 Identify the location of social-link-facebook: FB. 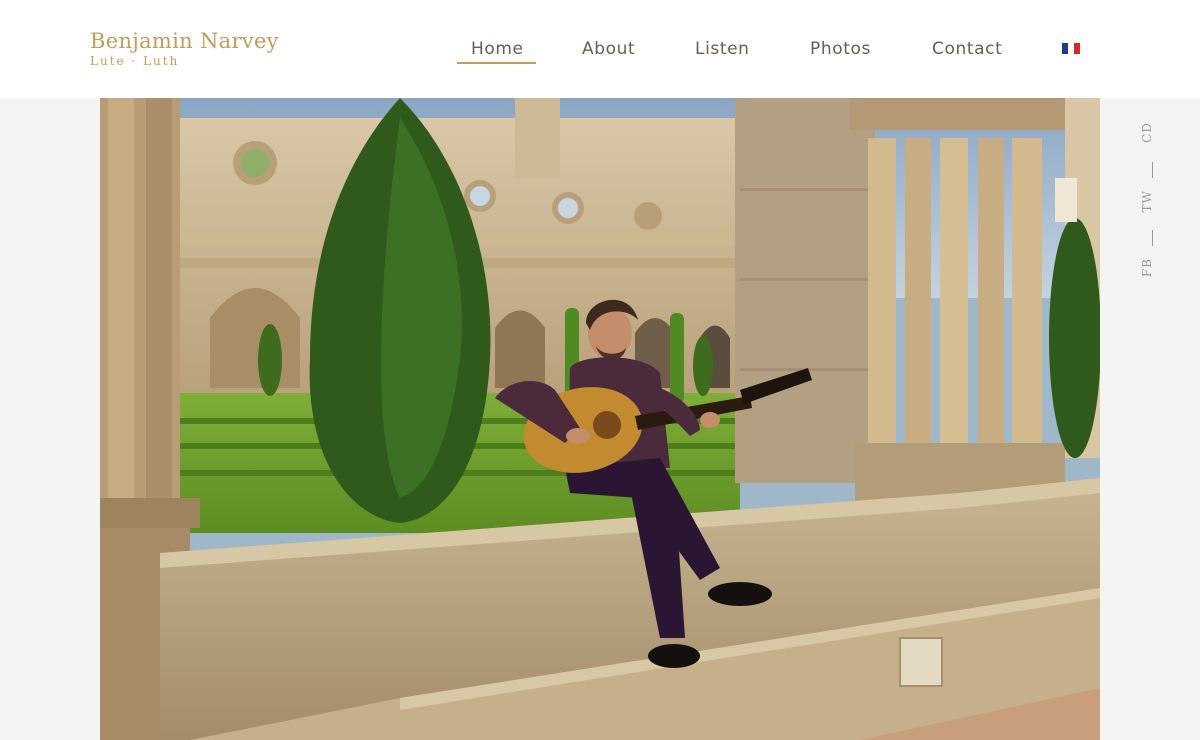
(1153, 267).